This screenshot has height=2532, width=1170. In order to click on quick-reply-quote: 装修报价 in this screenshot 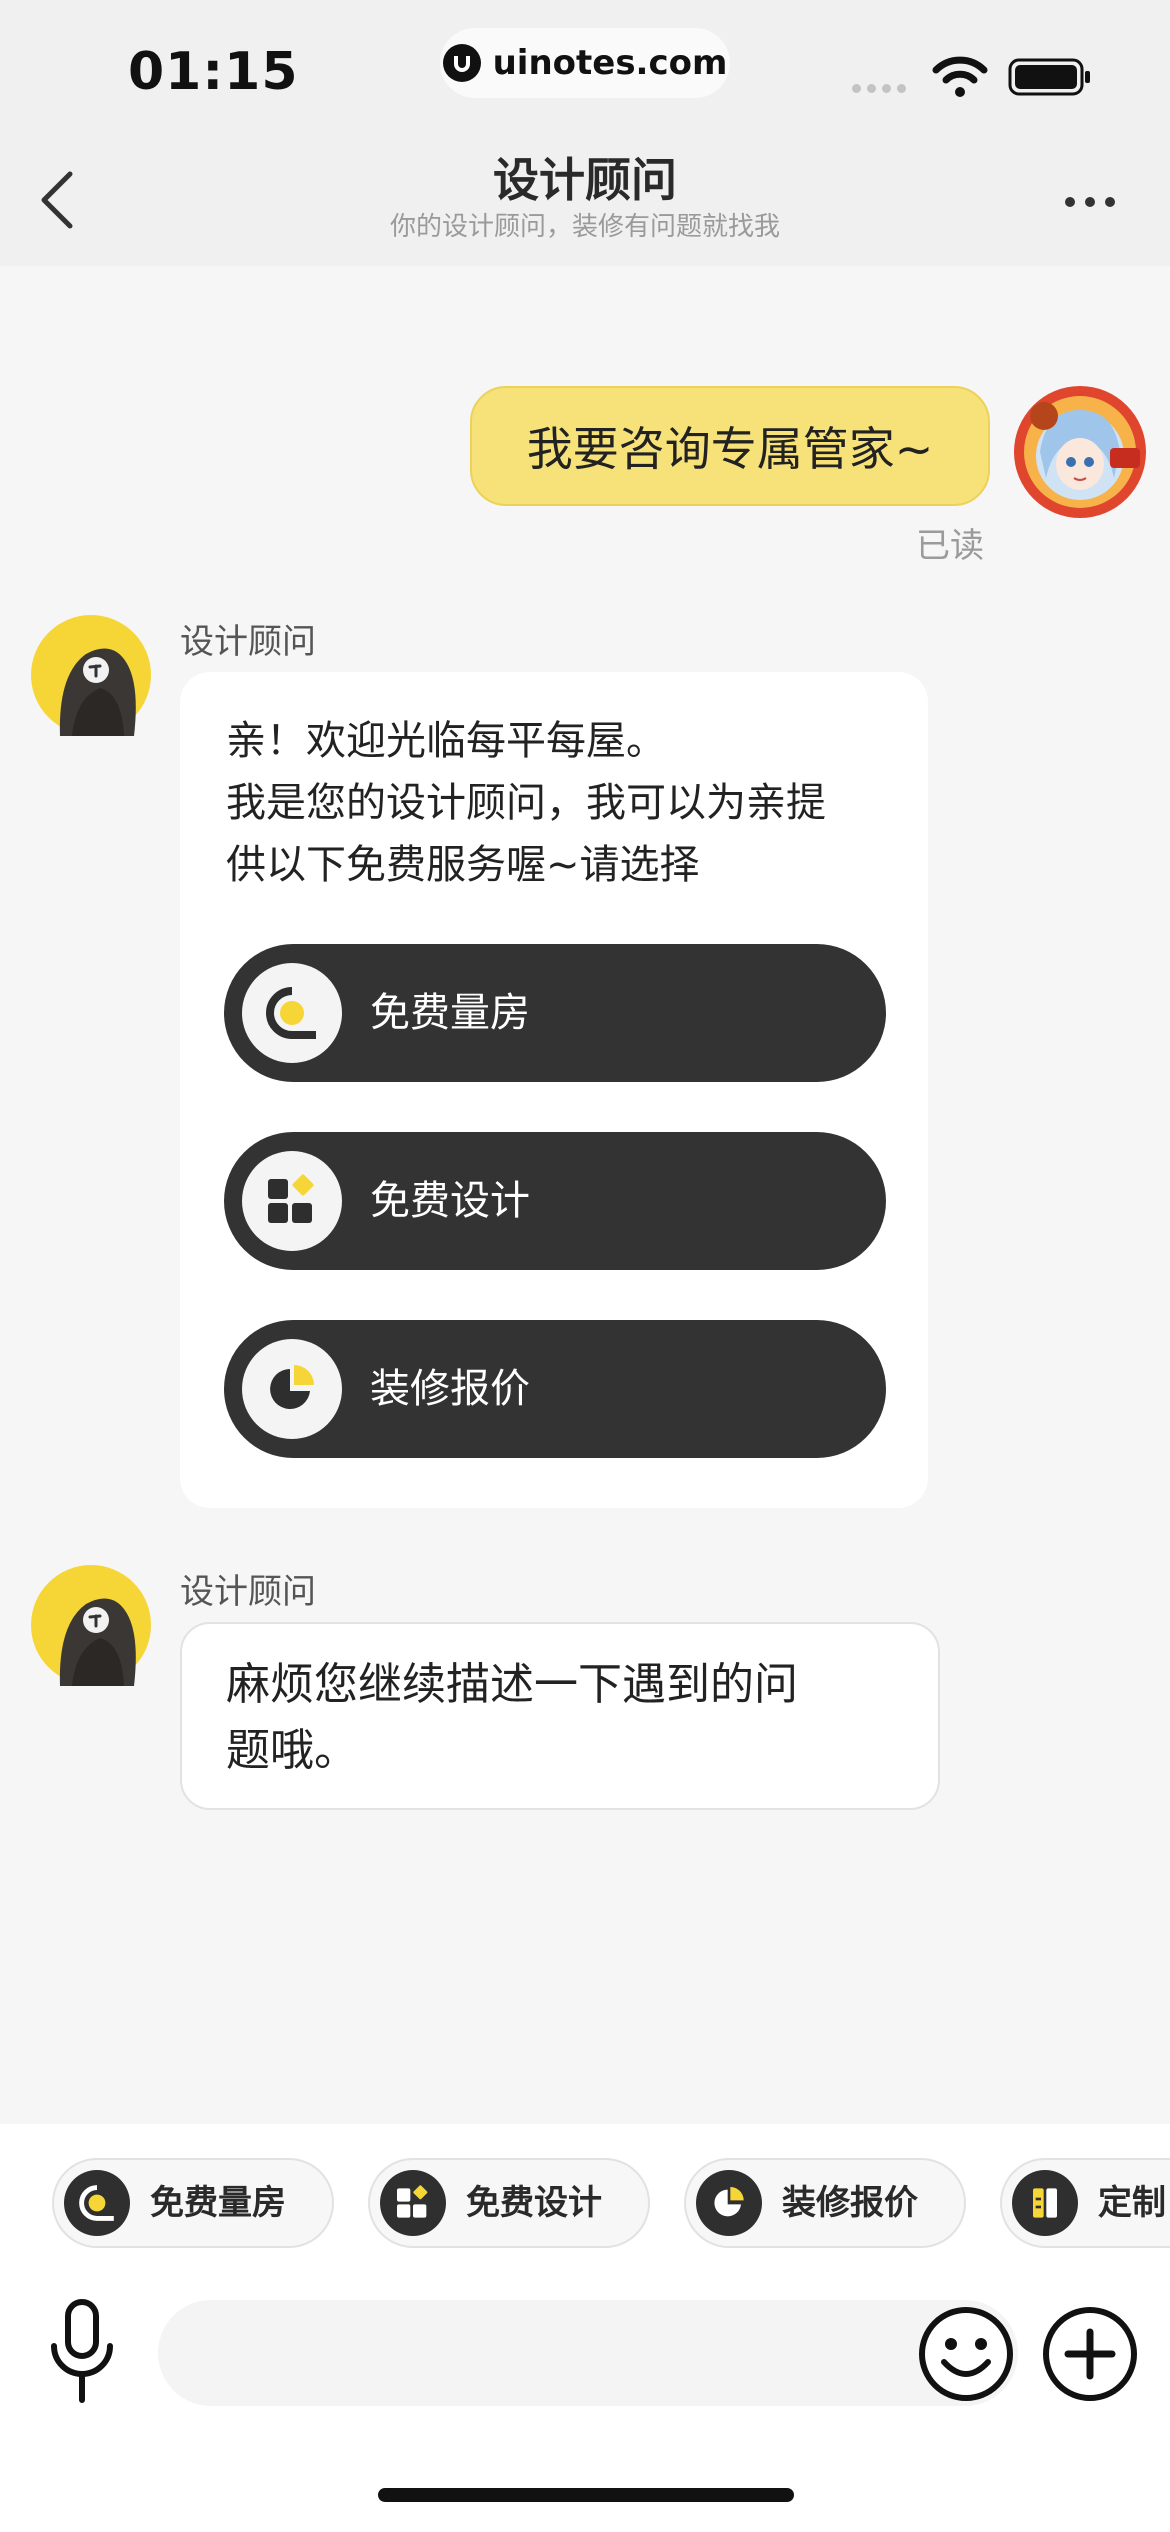, I will do `click(825, 2203)`.